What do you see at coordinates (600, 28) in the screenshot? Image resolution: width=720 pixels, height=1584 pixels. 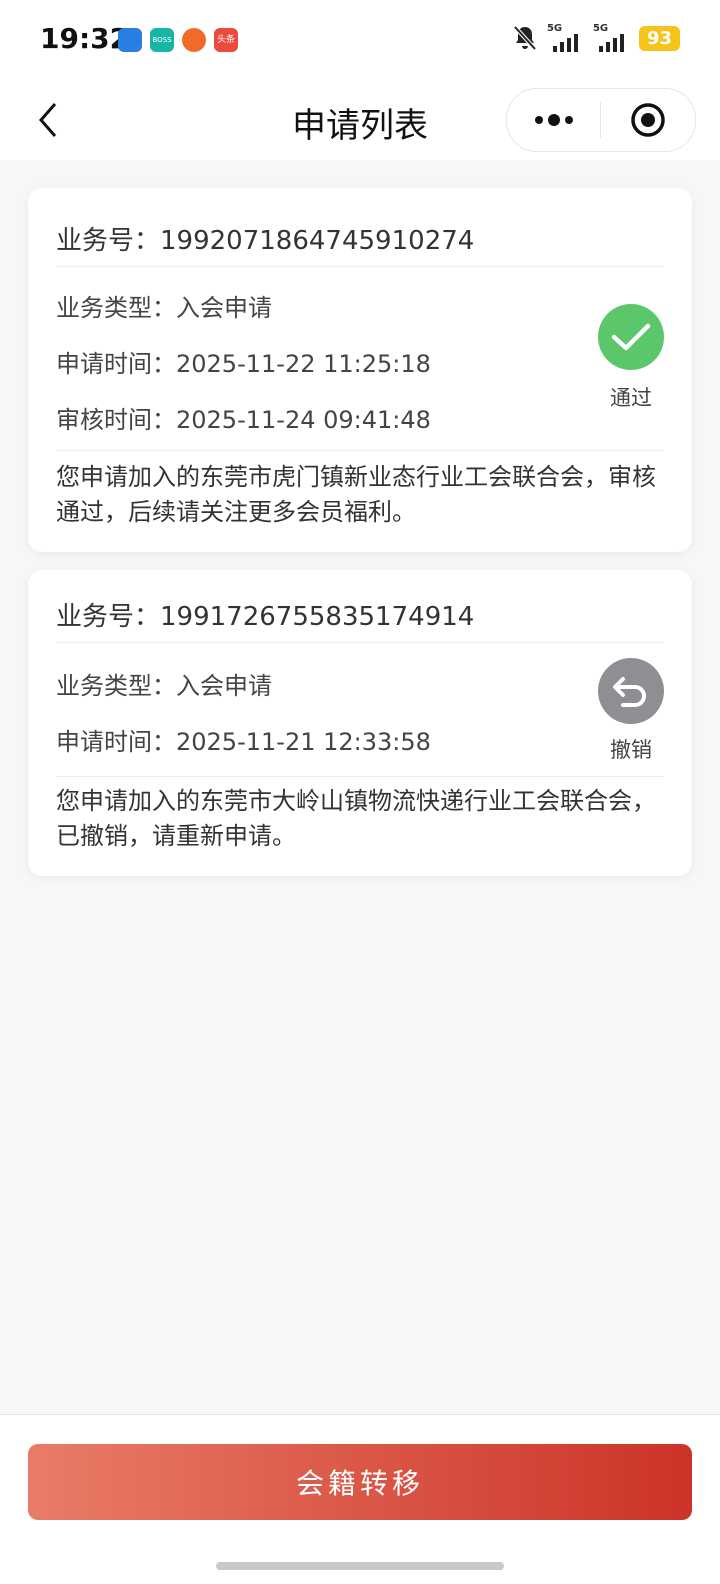 I see `network-label-2: 5G` at bounding box center [600, 28].